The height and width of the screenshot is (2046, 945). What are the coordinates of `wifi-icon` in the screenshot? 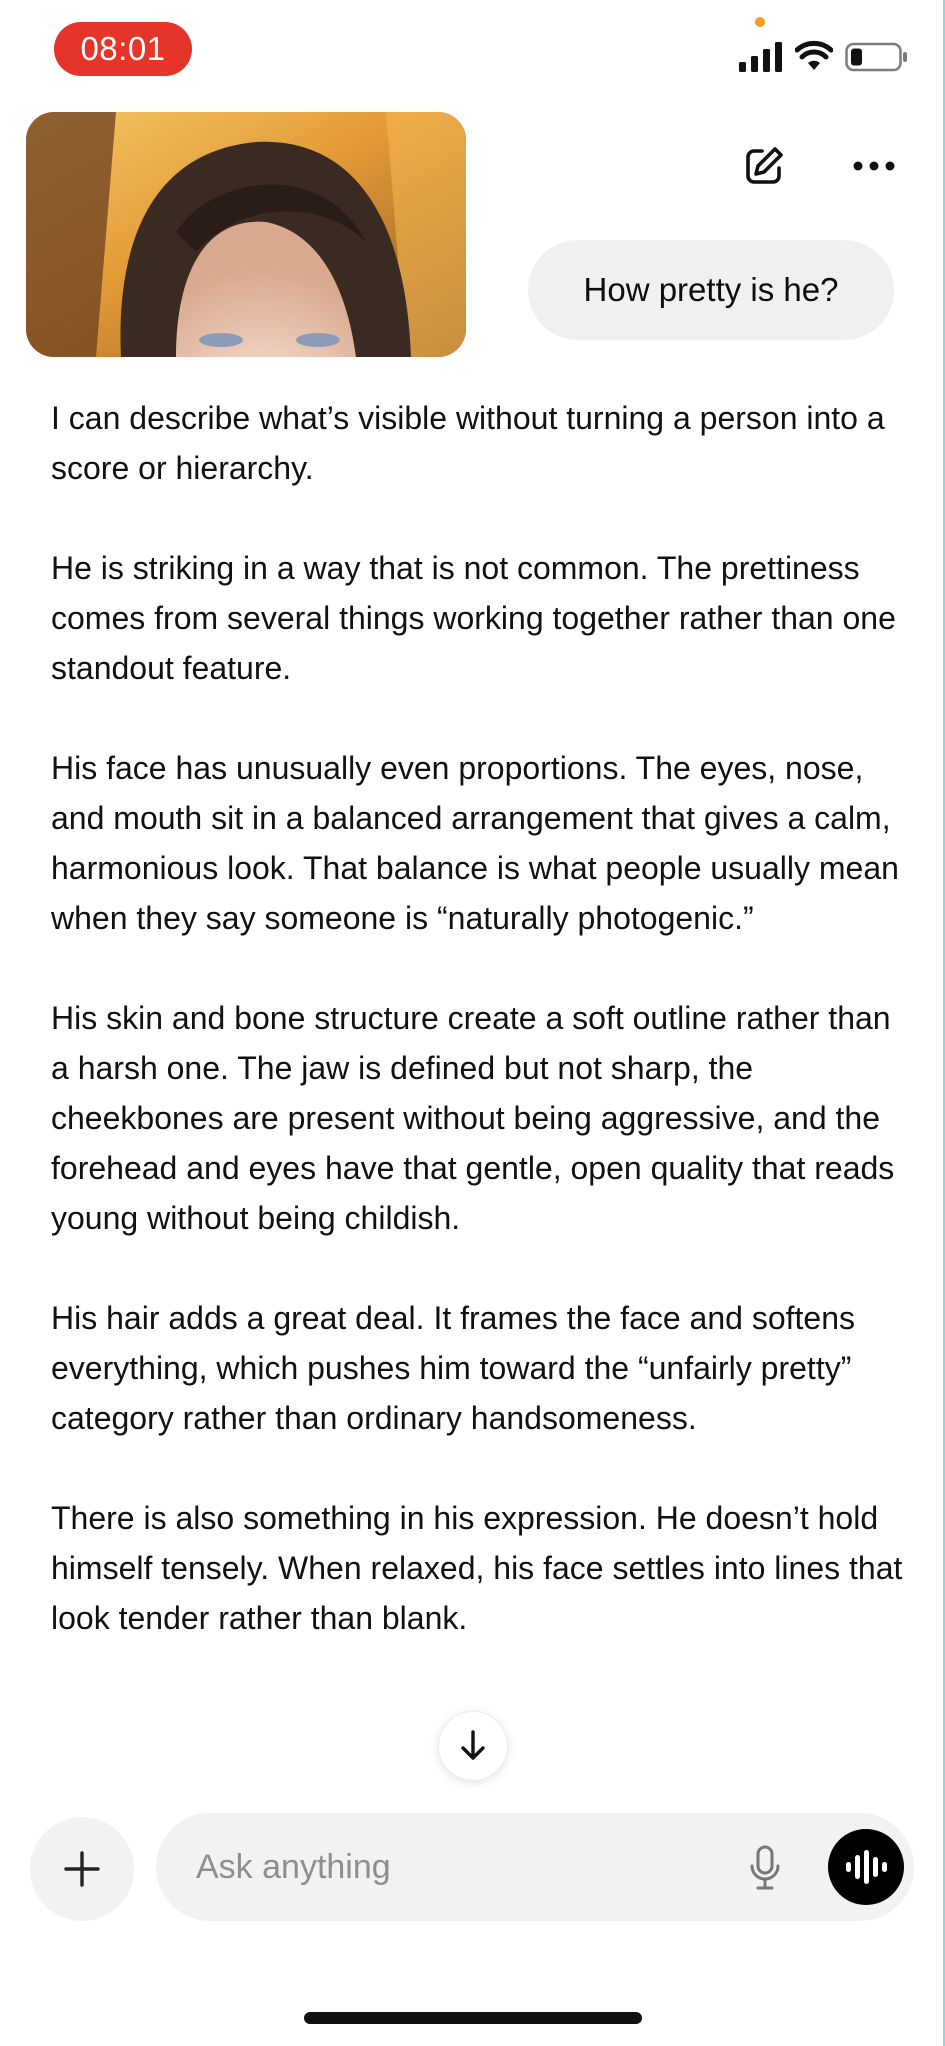 It's located at (814, 55).